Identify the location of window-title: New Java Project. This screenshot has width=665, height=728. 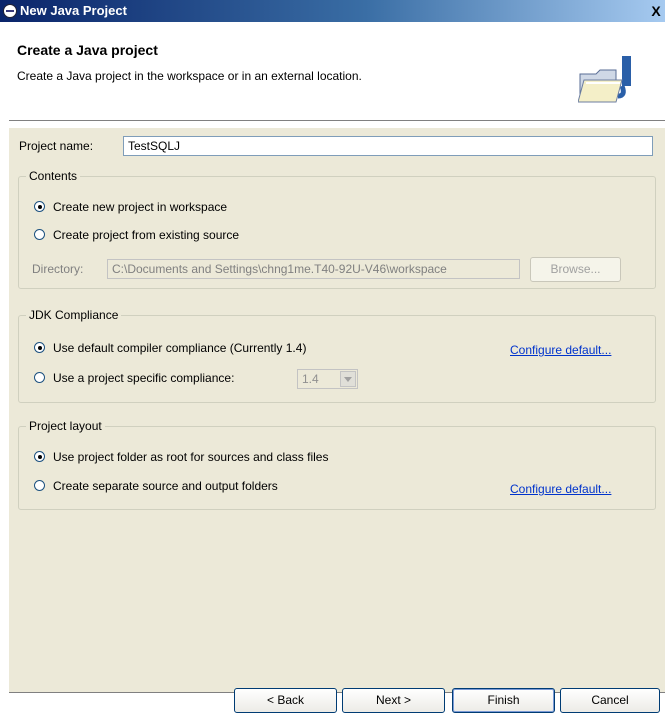
(73, 10).